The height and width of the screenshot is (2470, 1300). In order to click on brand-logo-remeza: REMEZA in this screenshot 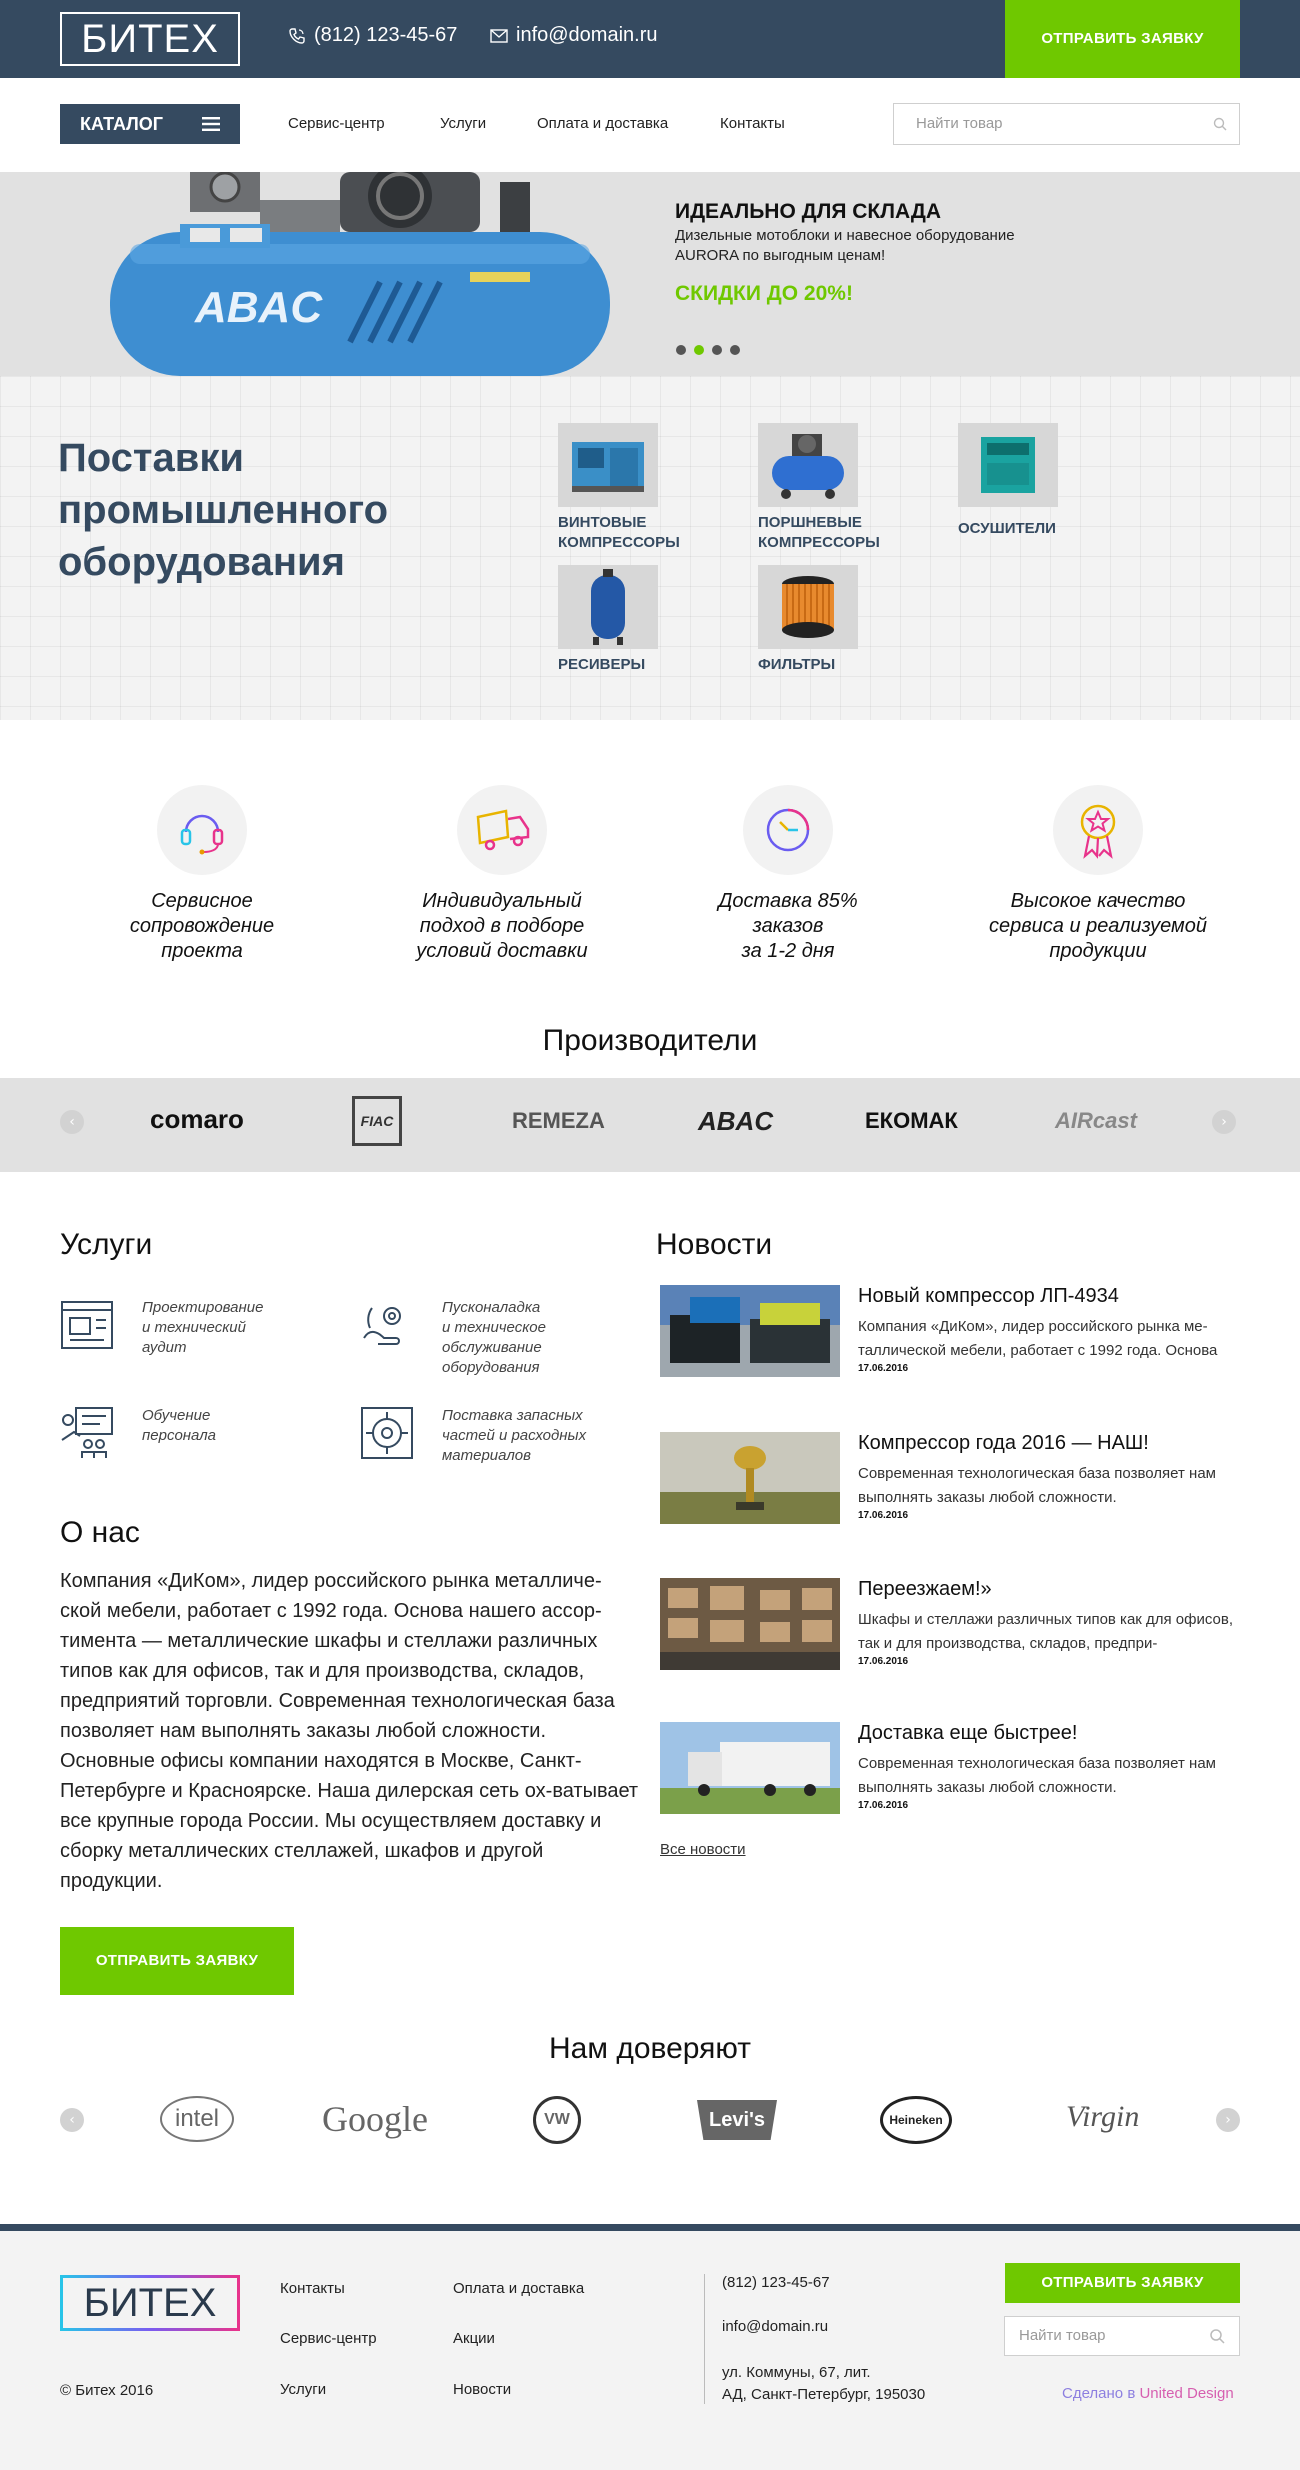, I will do `click(558, 1121)`.